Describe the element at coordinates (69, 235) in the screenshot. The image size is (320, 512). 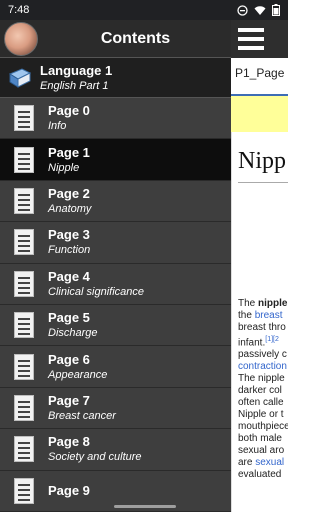
I see `page-item-title: Page 3` at that location.